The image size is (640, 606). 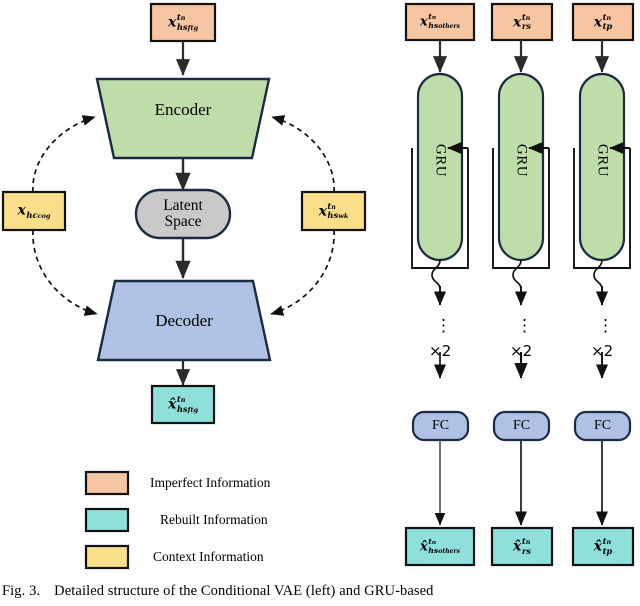 I want to click on latent-space-shape, so click(x=183, y=214).